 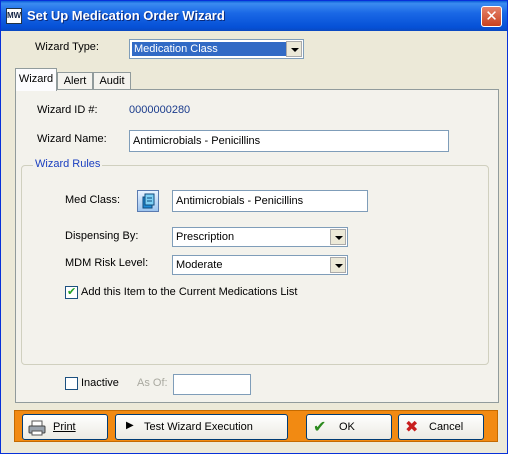 What do you see at coordinates (100, 383) in the screenshot?
I see `inactive-label: Inactive` at bounding box center [100, 383].